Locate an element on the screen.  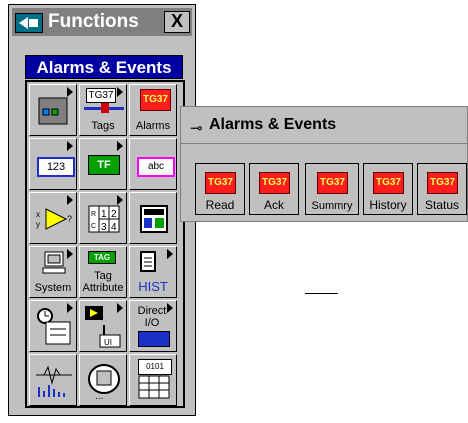
tile-label: Read is located at coordinates (220, 205).